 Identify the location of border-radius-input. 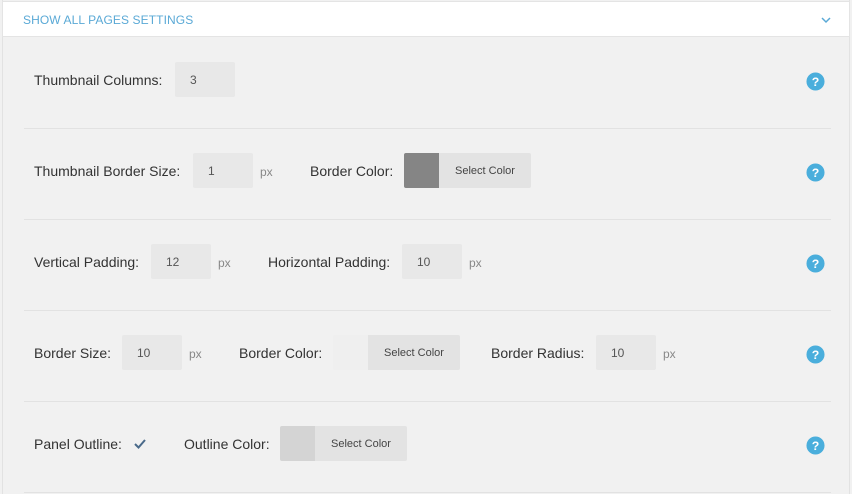
(626, 352).